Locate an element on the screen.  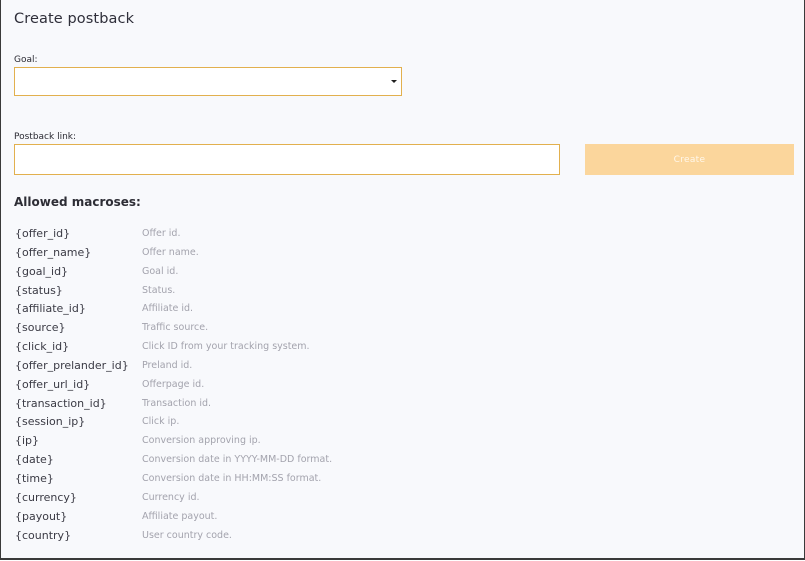
macro-description: Transaction id. is located at coordinates (177, 403).